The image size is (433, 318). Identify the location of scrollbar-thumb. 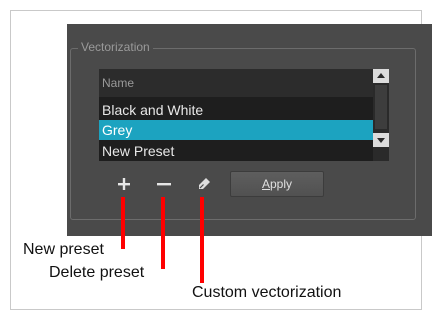
(381, 107).